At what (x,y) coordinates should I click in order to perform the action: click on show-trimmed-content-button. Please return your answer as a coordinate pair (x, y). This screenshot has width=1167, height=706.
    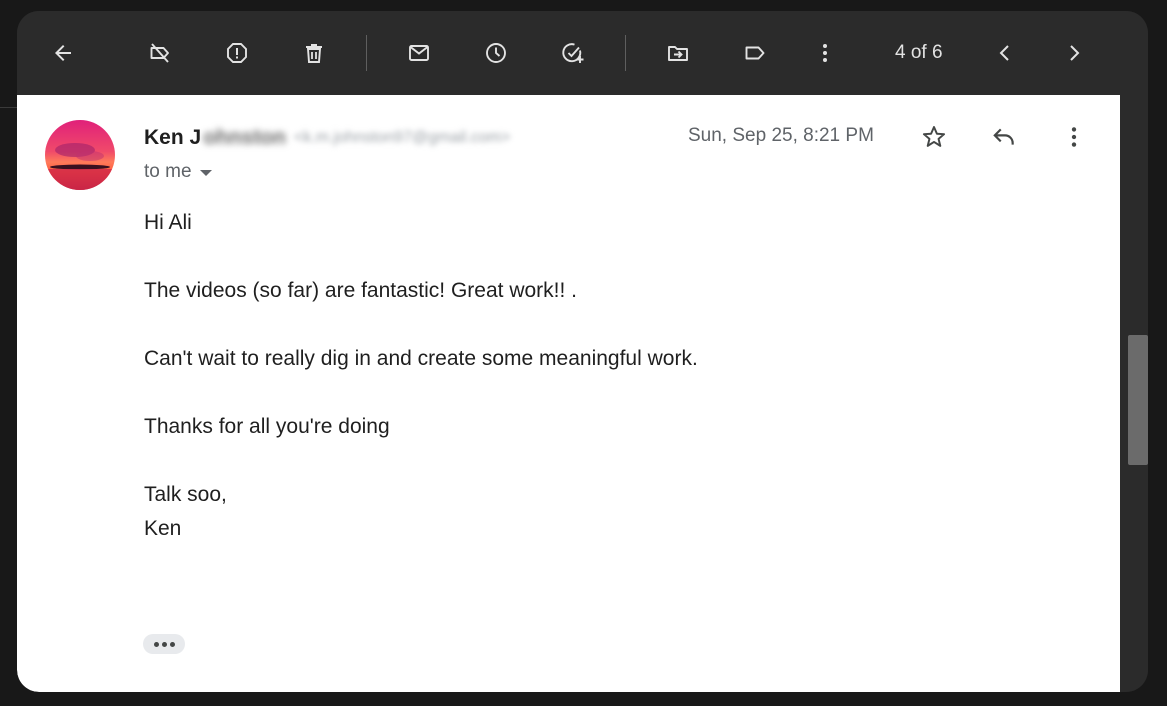
    Looking at the image, I should click on (164, 644).